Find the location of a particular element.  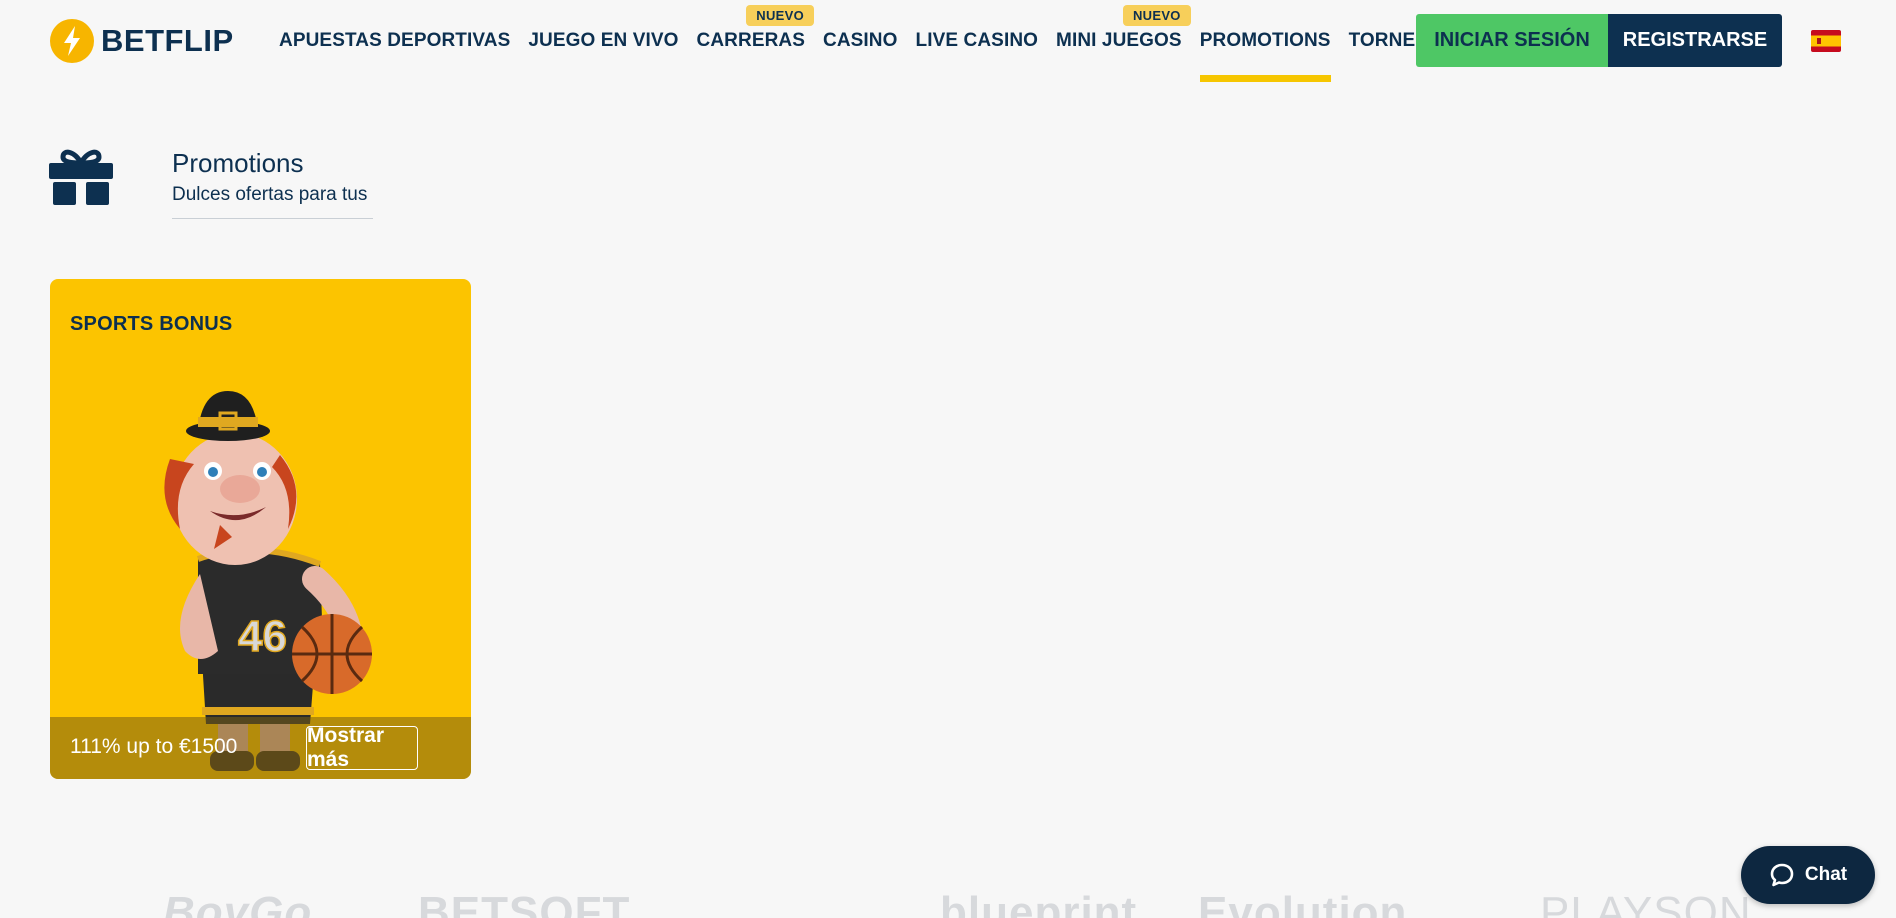

promo-card-title: SPORTS BONUS is located at coordinates (151, 324).